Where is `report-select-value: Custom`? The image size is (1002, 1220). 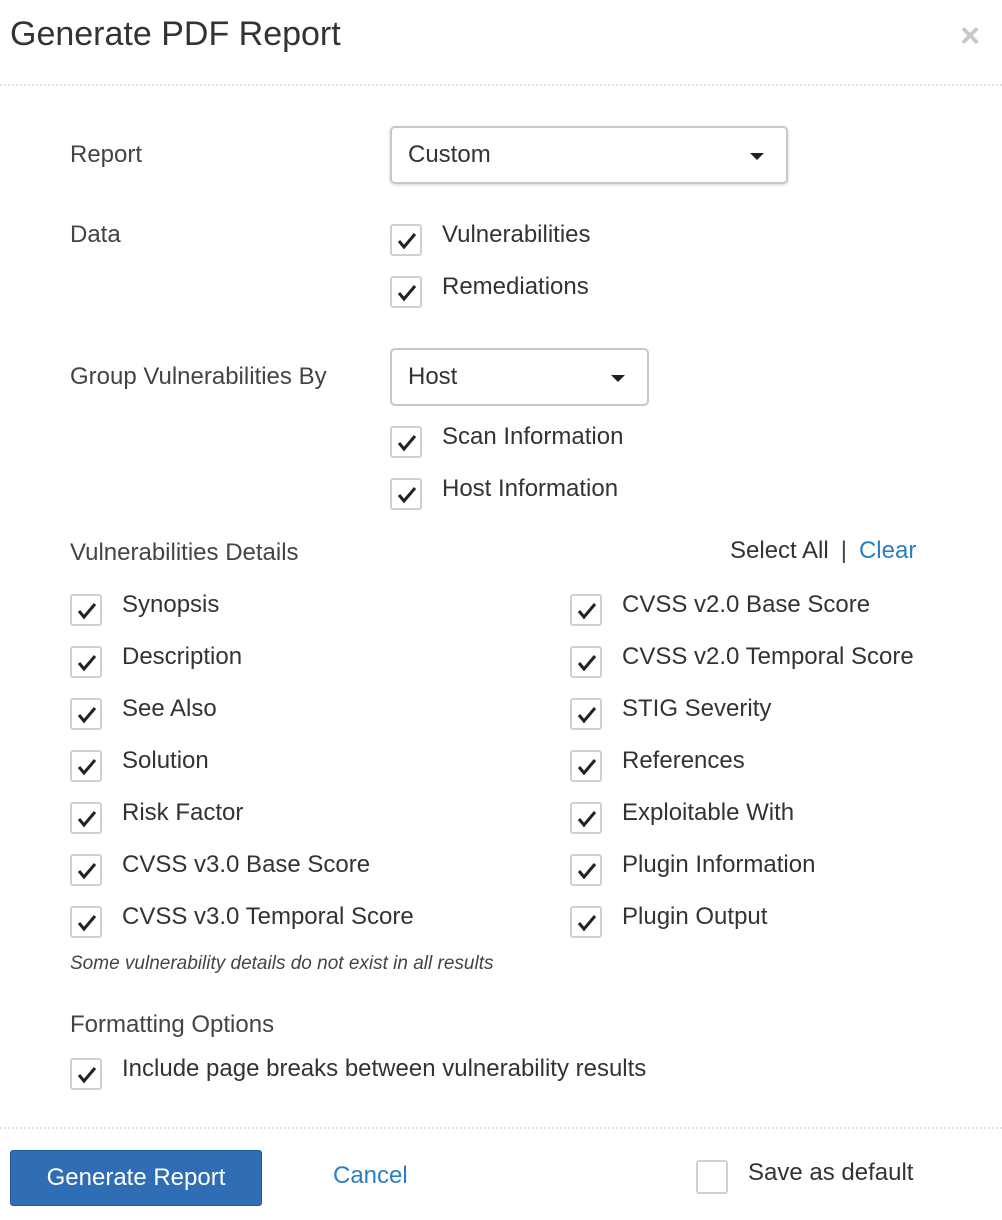
report-select-value: Custom is located at coordinates (449, 154).